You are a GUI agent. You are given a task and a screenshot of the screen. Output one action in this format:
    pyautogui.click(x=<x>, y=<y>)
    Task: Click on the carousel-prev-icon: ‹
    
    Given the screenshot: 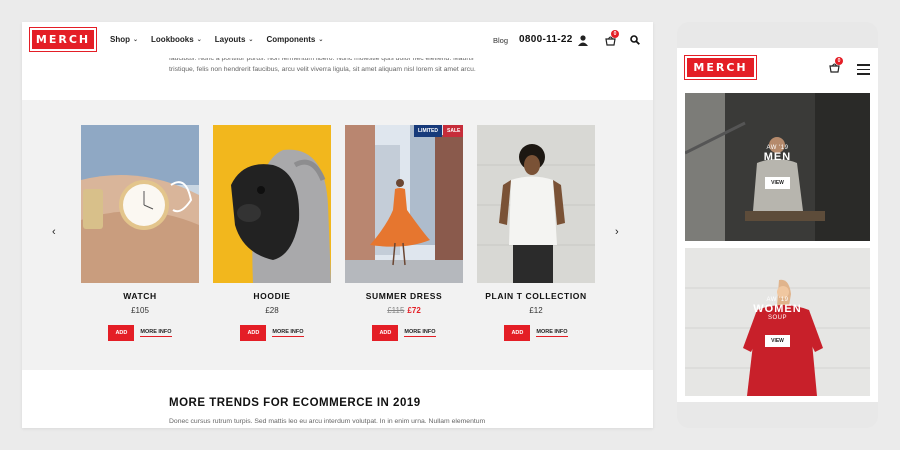 What is the action you would take?
    pyautogui.click(x=54, y=232)
    